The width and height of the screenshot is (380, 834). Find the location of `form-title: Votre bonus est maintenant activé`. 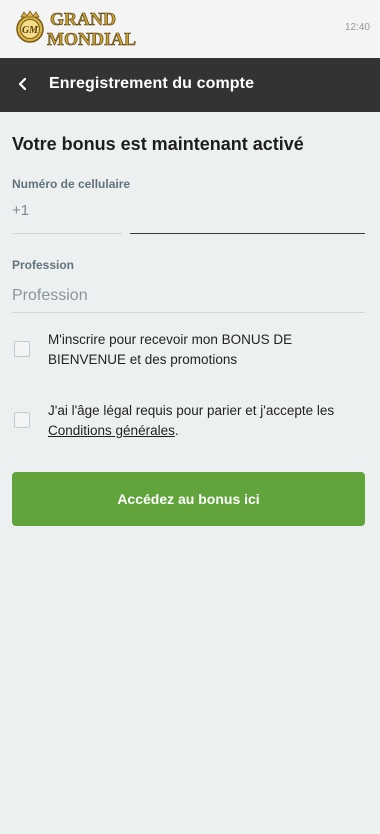

form-title: Votre bonus est maintenant activé is located at coordinates (158, 144).